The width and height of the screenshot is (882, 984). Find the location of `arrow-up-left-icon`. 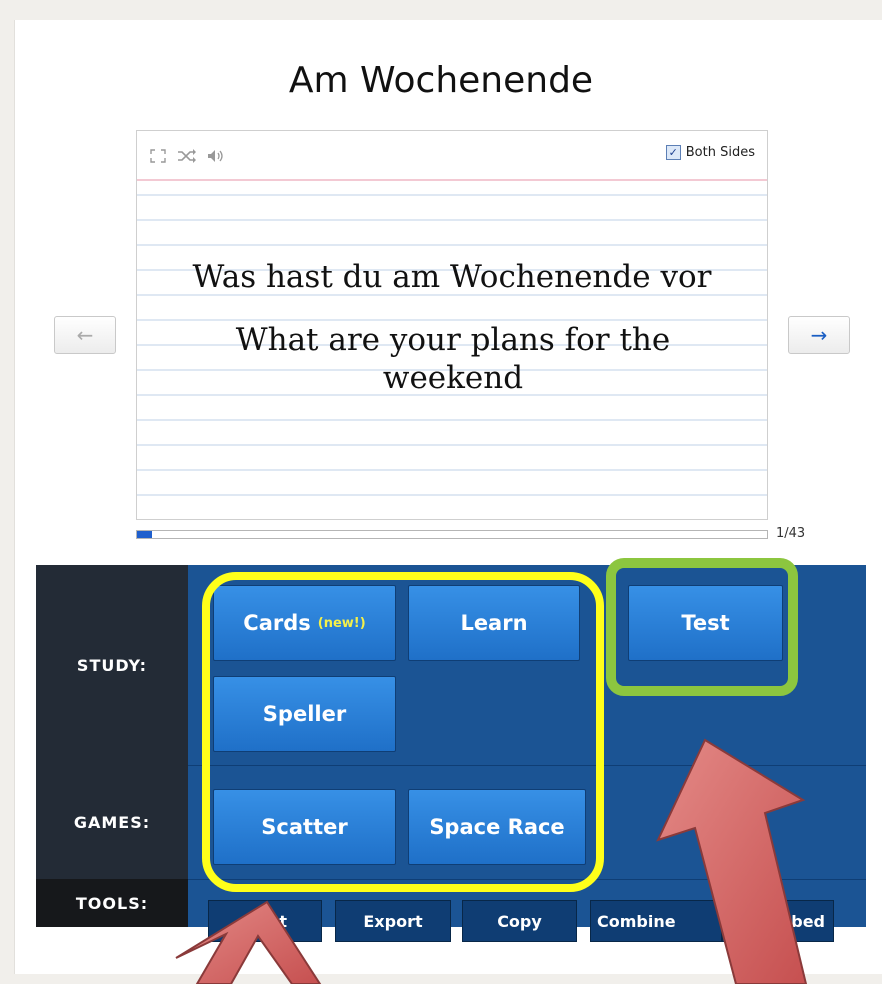

arrow-up-left-icon is located at coordinates (248, 942).